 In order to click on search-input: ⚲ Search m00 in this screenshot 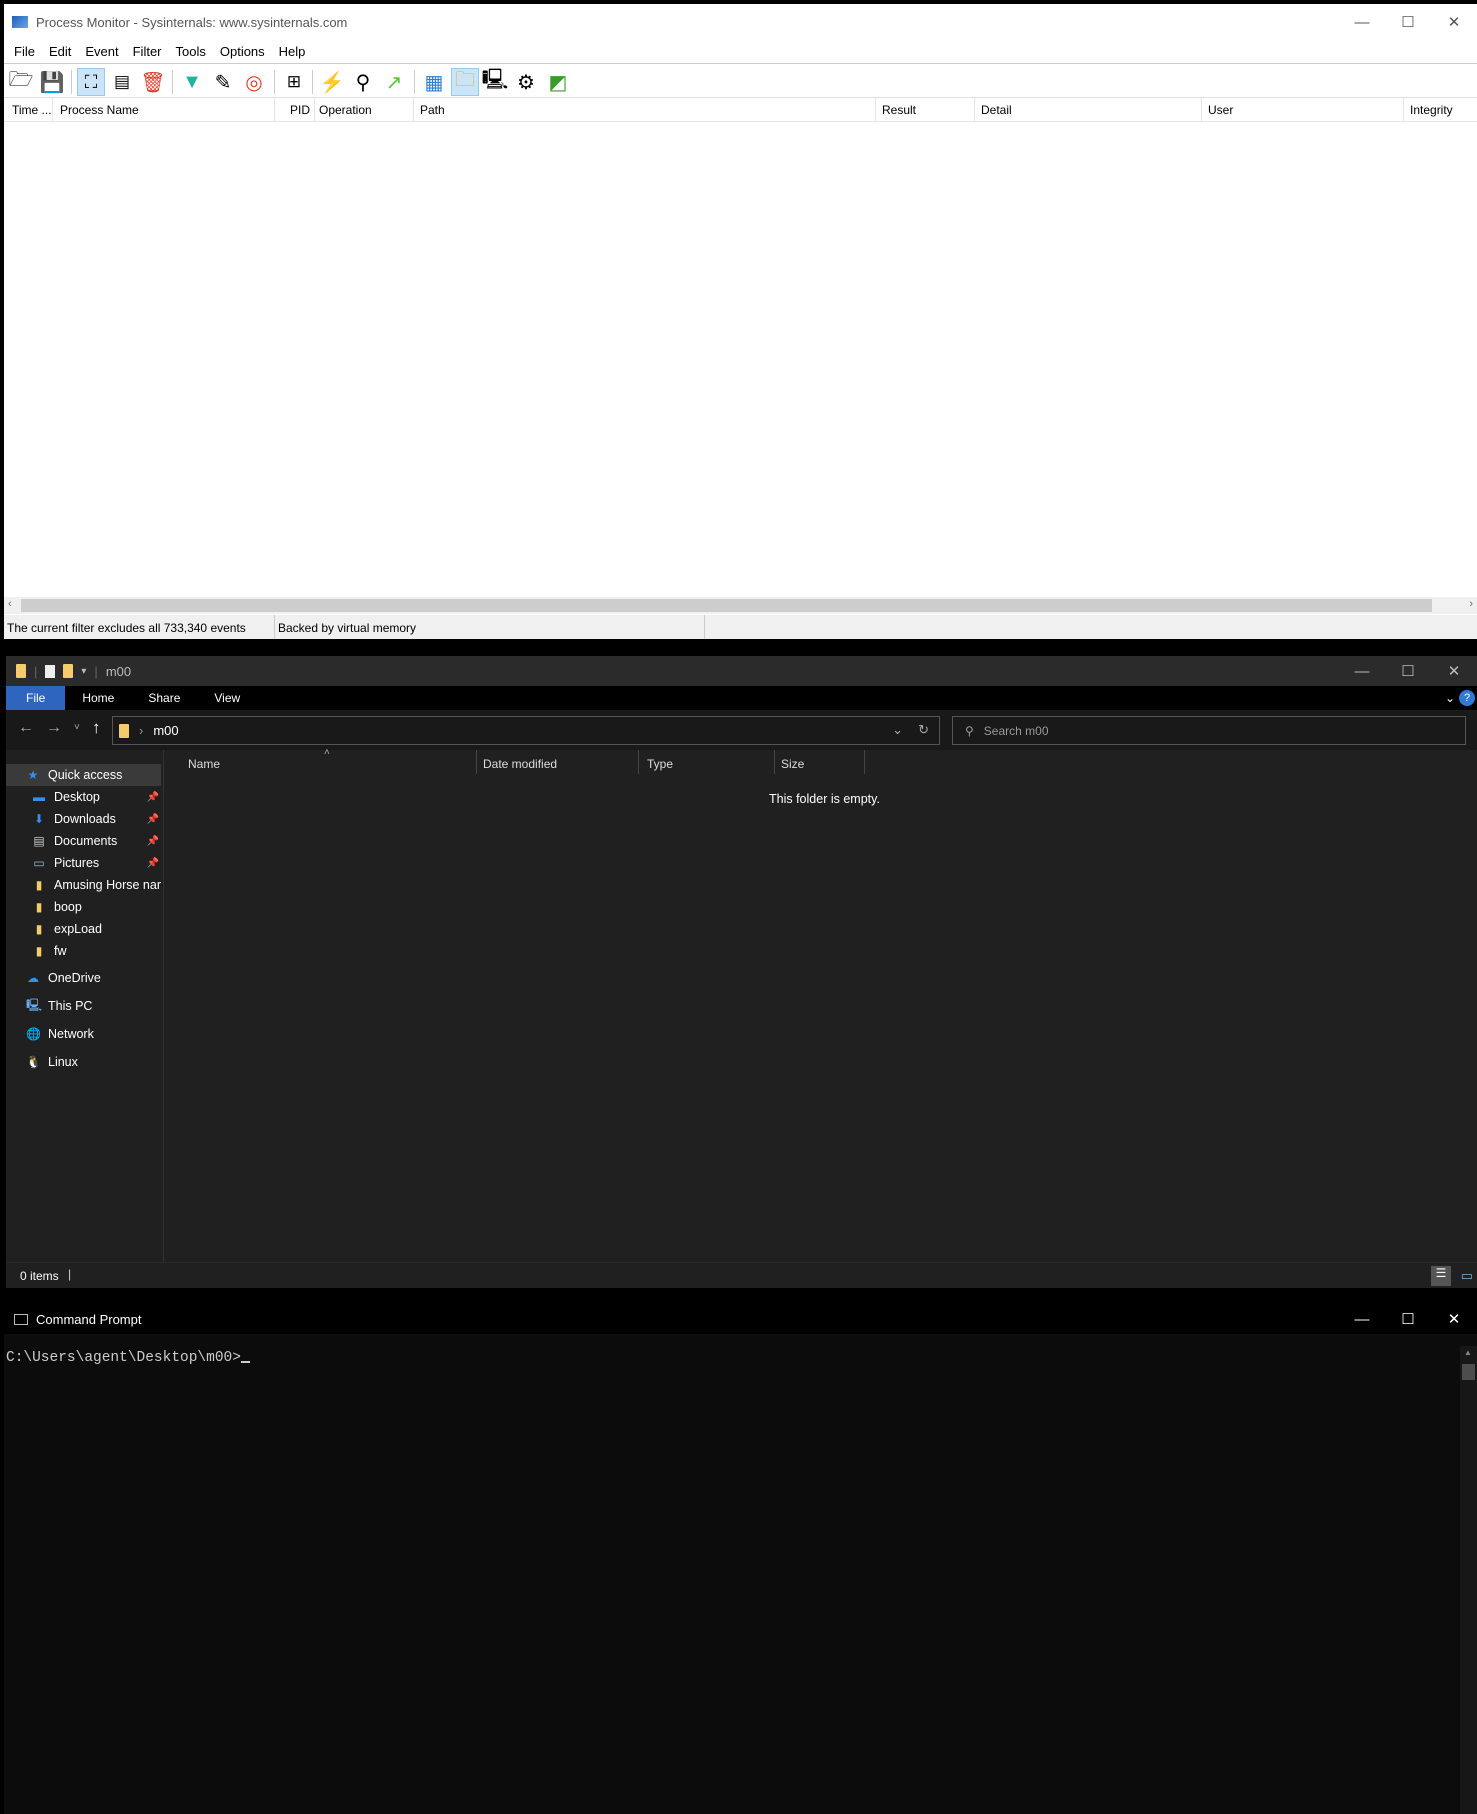, I will do `click(1209, 730)`.